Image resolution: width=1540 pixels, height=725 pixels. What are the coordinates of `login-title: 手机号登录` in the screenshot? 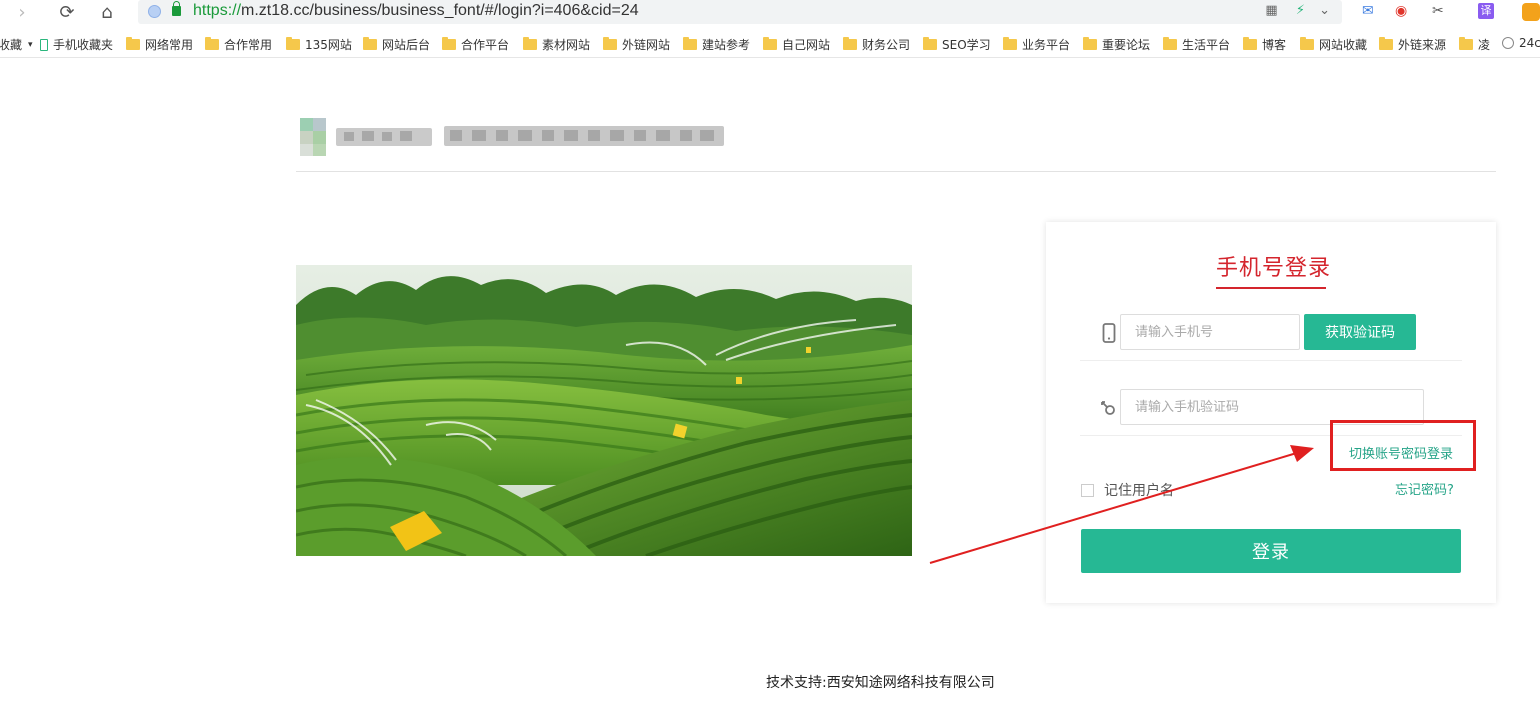 It's located at (1274, 268).